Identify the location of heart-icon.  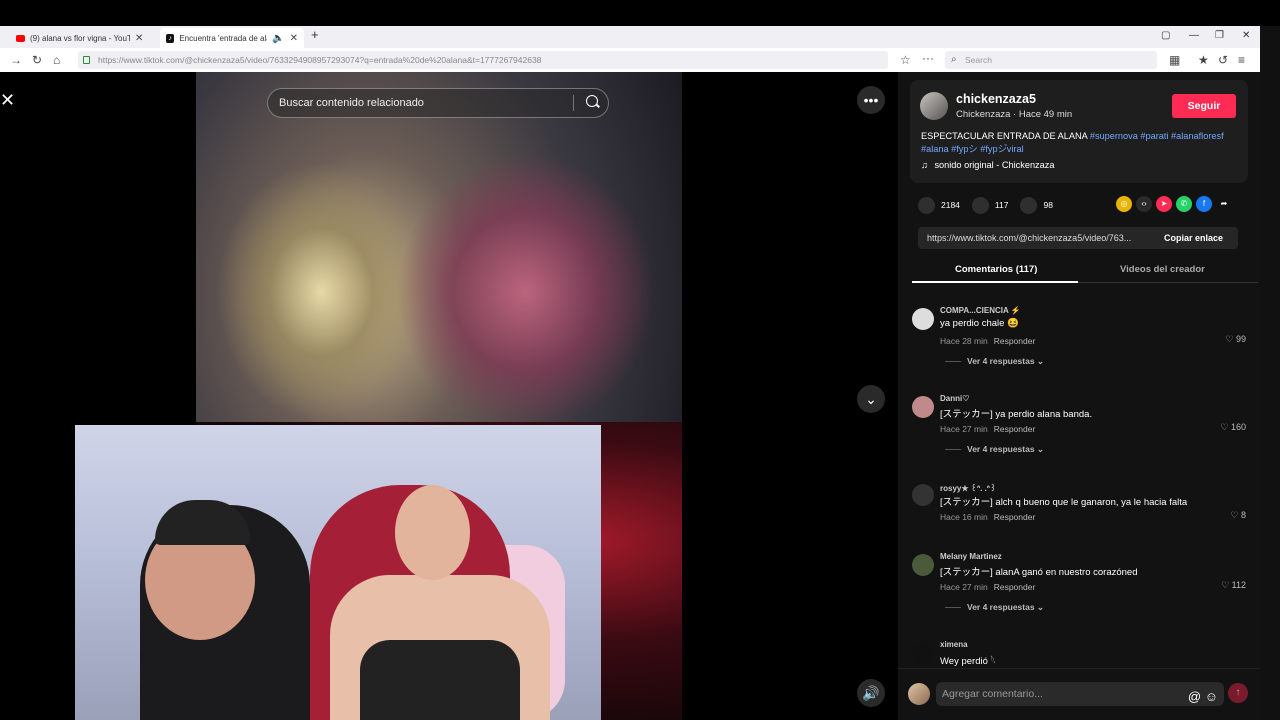
(926, 205).